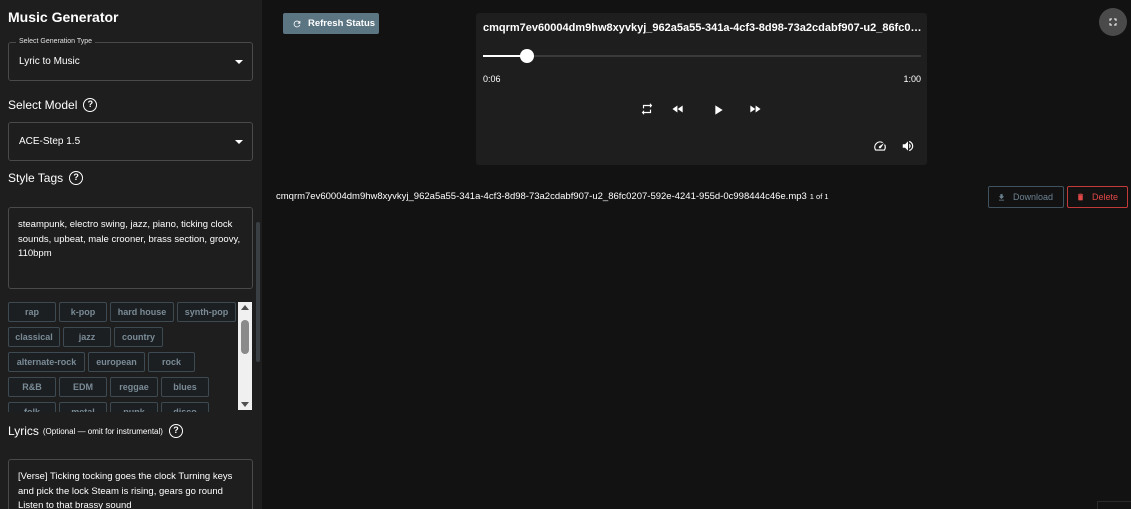  Describe the element at coordinates (134, 387) in the screenshot. I see `tag-chip: reggae` at that location.